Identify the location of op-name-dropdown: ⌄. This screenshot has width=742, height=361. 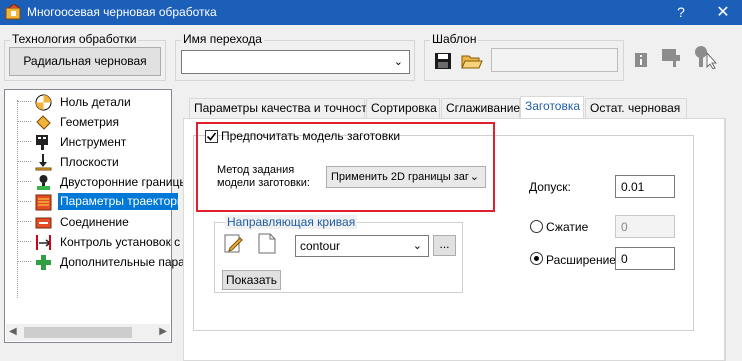
(295, 62).